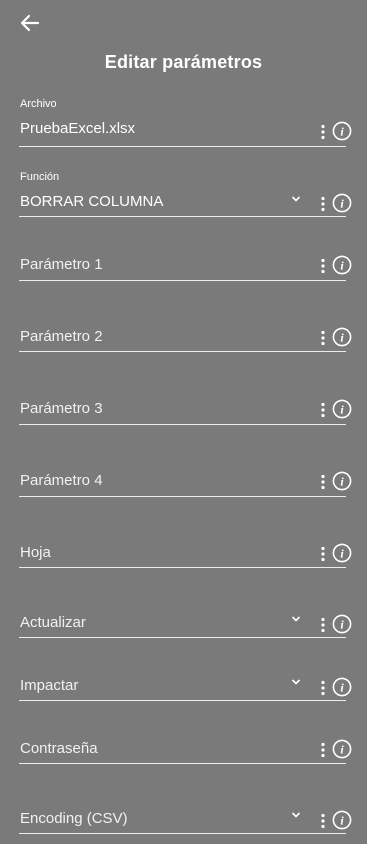 Image resolution: width=367 pixels, height=844 pixels. Describe the element at coordinates (185, 195) in the screenshot. I see `funcion-field: Función BORRAR COLUMNA i` at that location.